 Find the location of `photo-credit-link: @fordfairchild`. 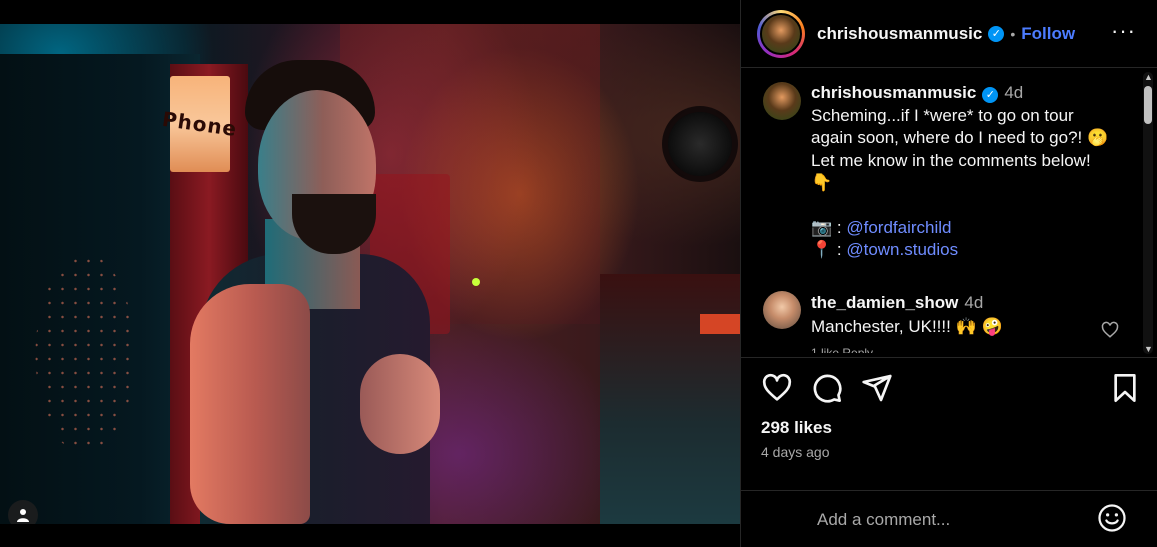

photo-credit-link: @fordfairchild is located at coordinates (898, 227).